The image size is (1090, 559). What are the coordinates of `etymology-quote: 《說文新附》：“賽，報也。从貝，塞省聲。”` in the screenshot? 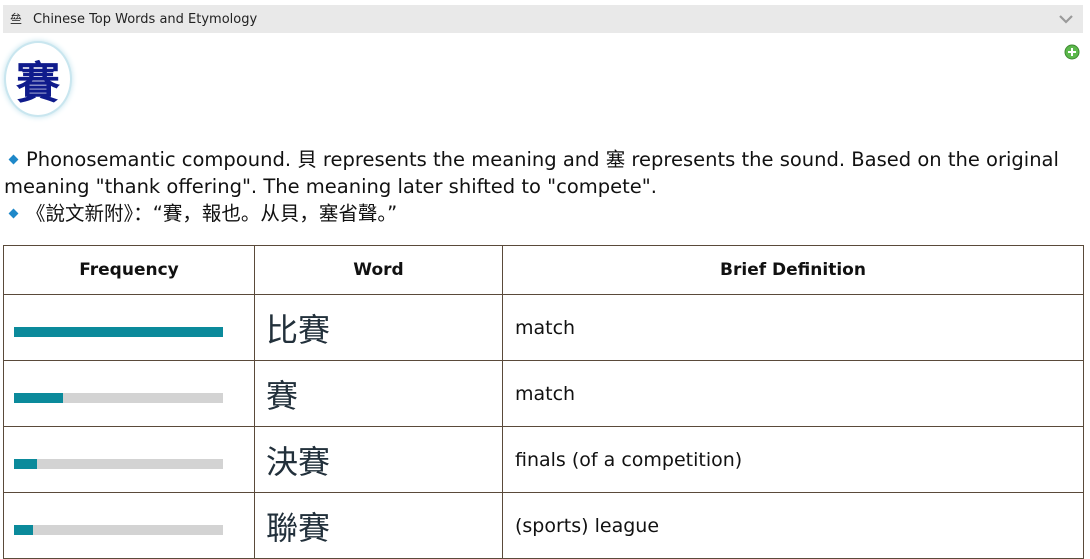 It's located at (212, 213).